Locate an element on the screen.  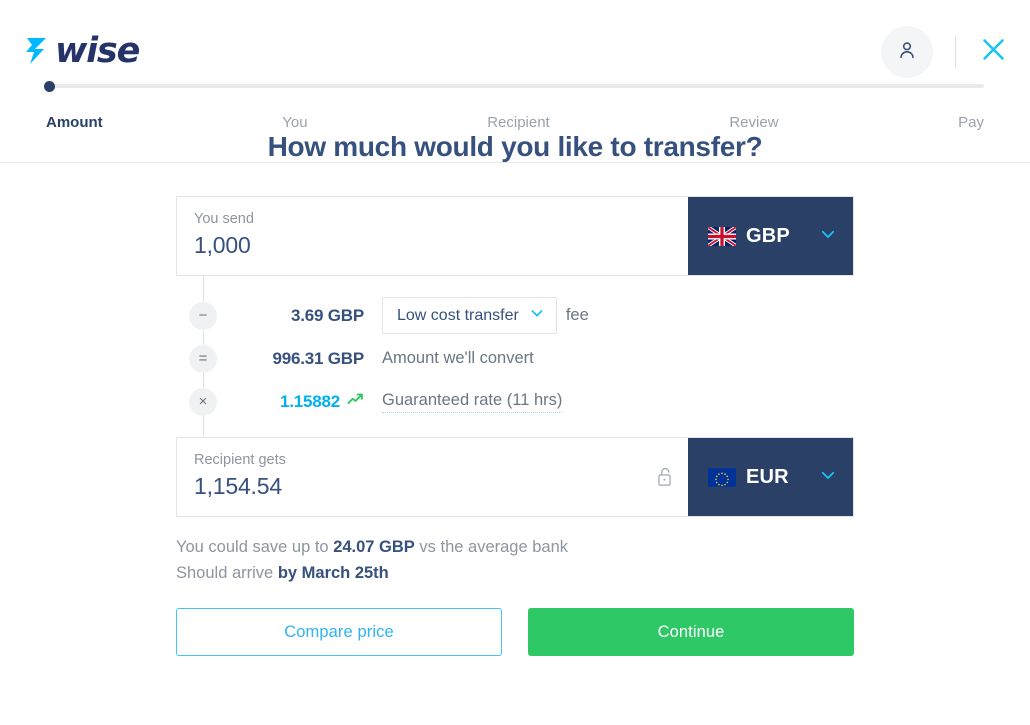
send-amount-label: You send is located at coordinates (224, 219).